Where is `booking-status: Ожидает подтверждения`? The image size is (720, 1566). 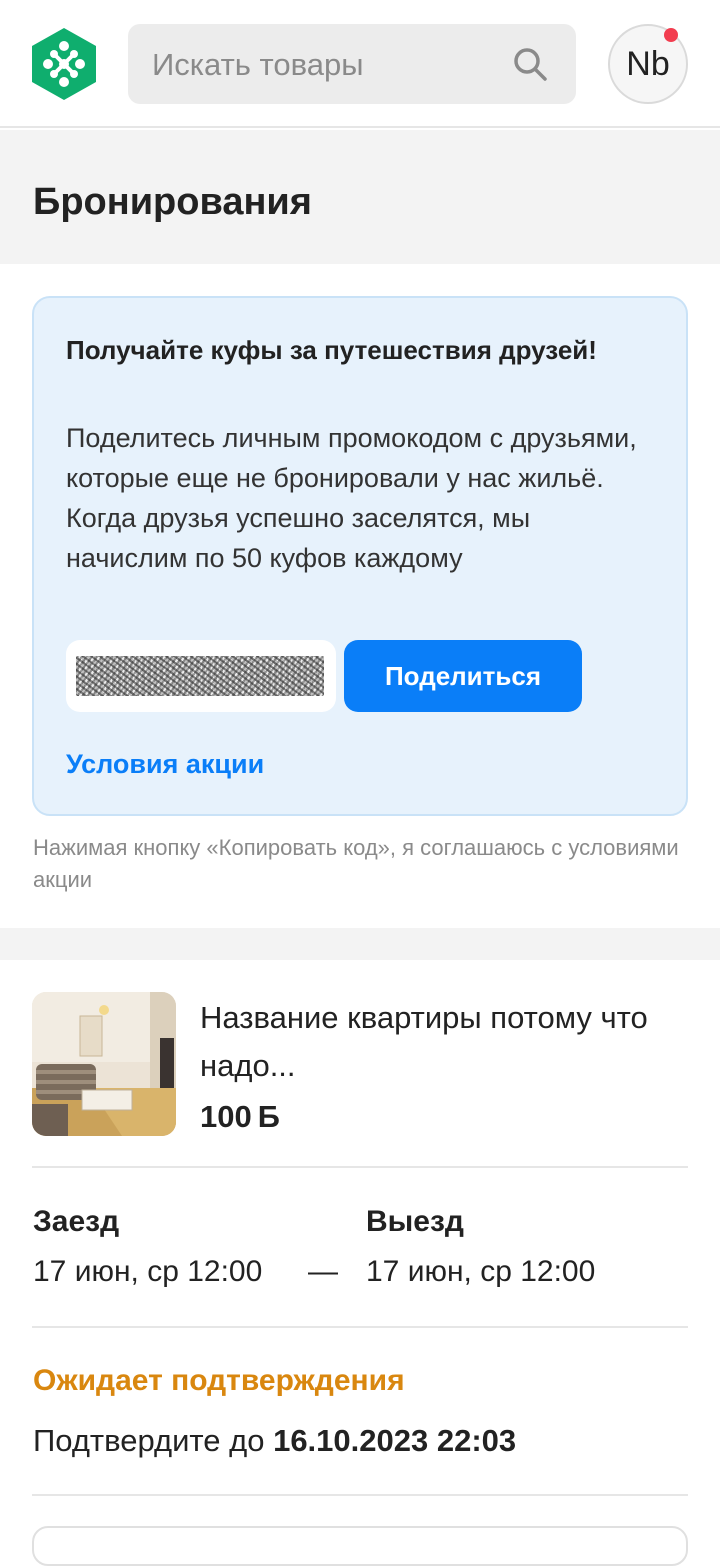 booking-status: Ожидает подтверждения is located at coordinates (219, 1380).